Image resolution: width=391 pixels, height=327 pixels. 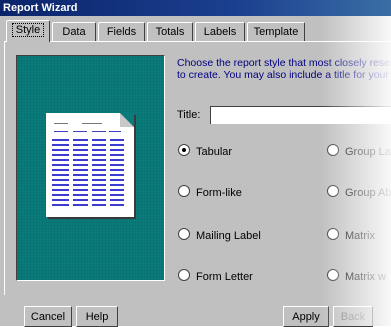 I want to click on back-button: Back, so click(x=353, y=316).